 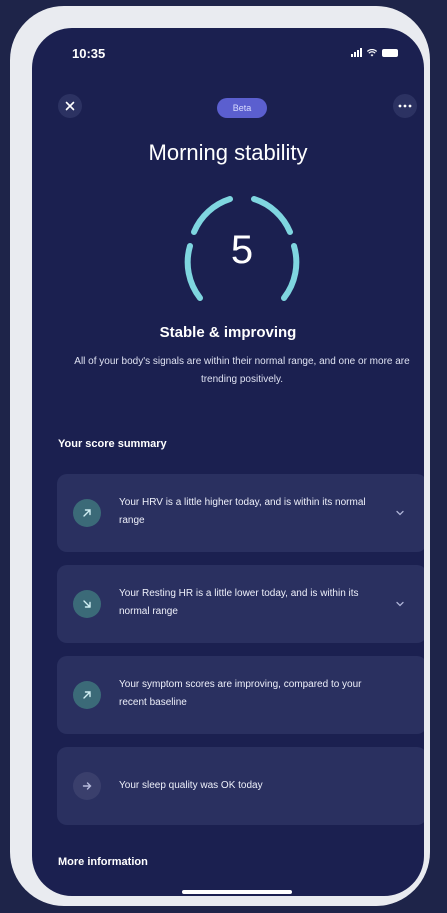 What do you see at coordinates (228, 152) in the screenshot?
I see `page-title: Morning stability` at bounding box center [228, 152].